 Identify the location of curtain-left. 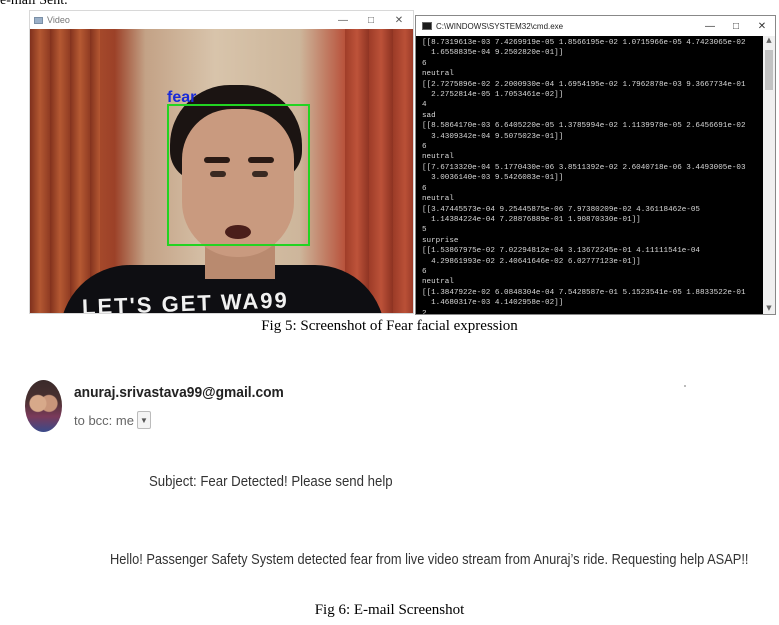
(65, 171).